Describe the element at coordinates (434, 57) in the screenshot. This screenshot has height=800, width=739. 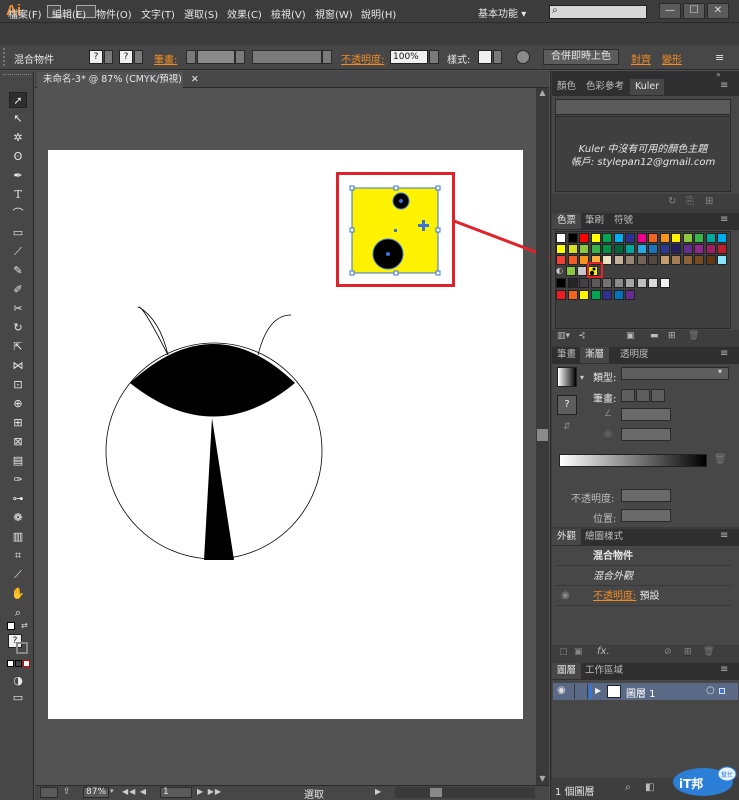
I see `opacity-dropdown` at that location.